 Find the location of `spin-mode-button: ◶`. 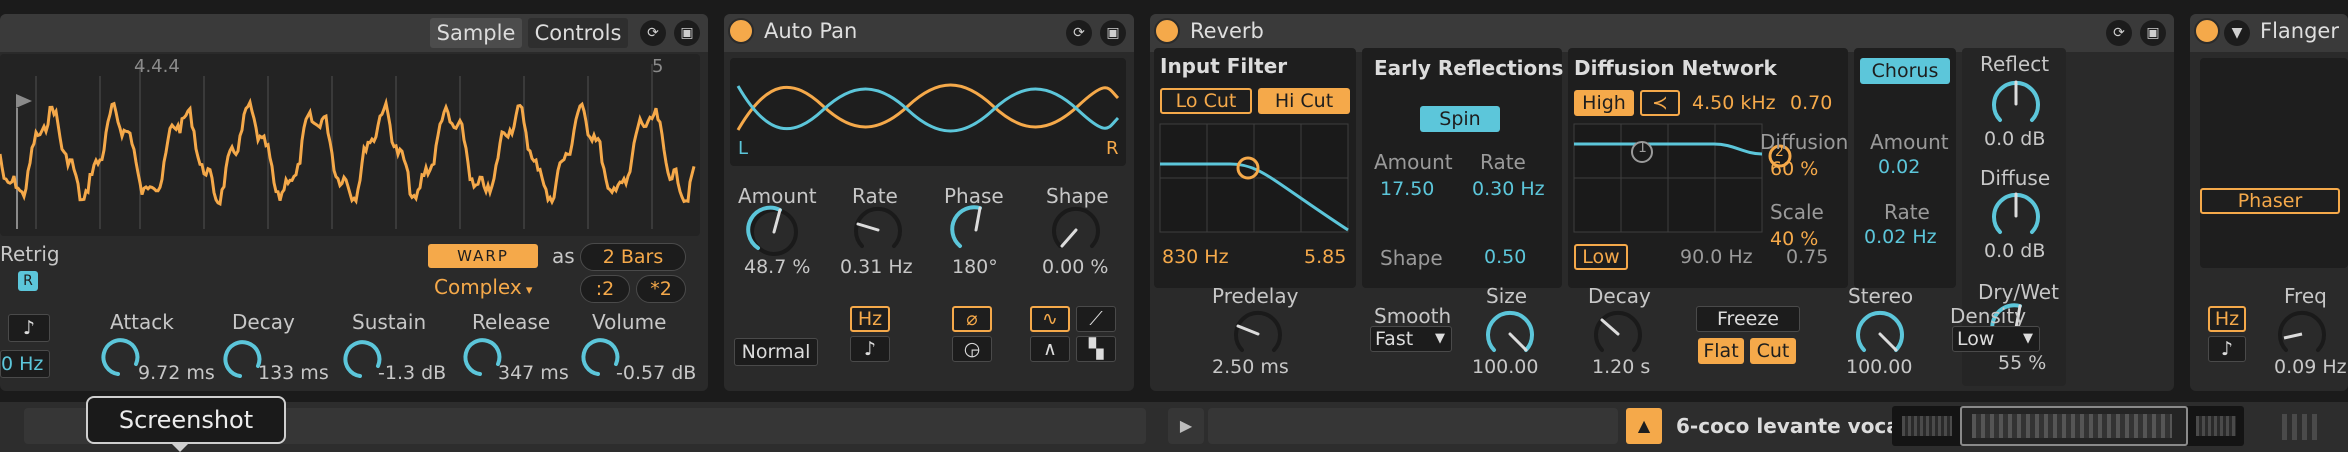

spin-mode-button: ◶ is located at coordinates (972, 349).